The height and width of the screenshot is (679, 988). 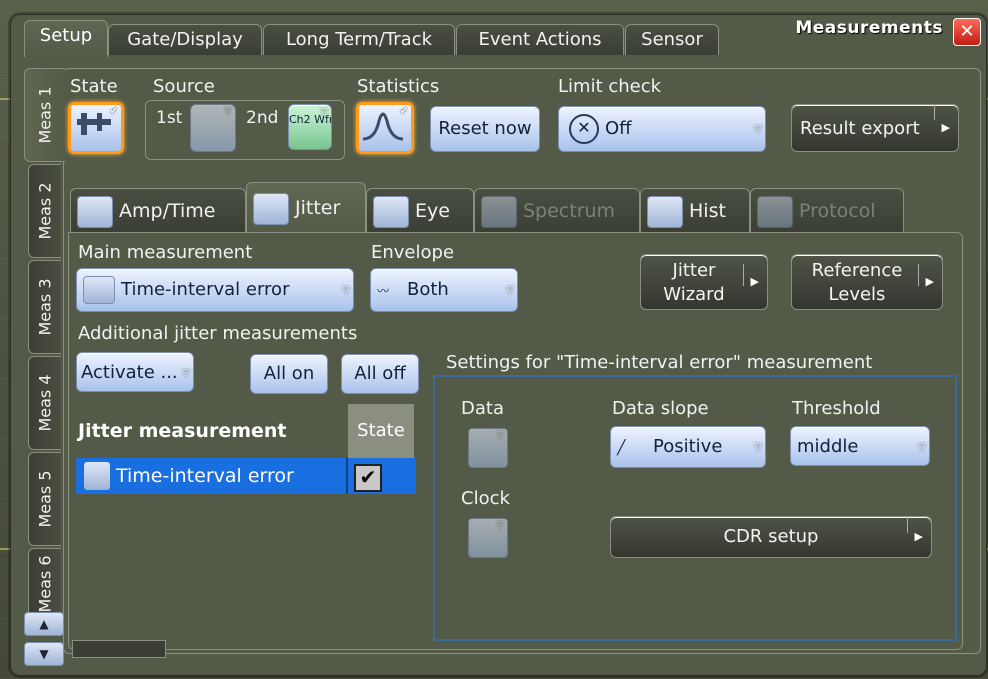 I want to click on result-export-button: Result export ▶, so click(x=875, y=128).